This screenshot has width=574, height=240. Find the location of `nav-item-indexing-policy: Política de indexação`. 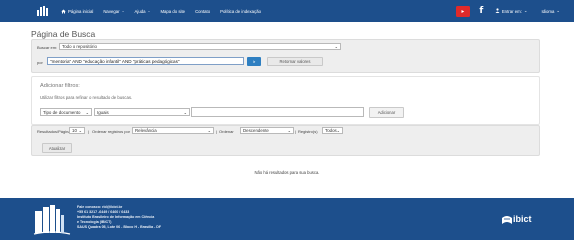

nav-item-indexing-policy: Política de indexação is located at coordinates (240, 11).